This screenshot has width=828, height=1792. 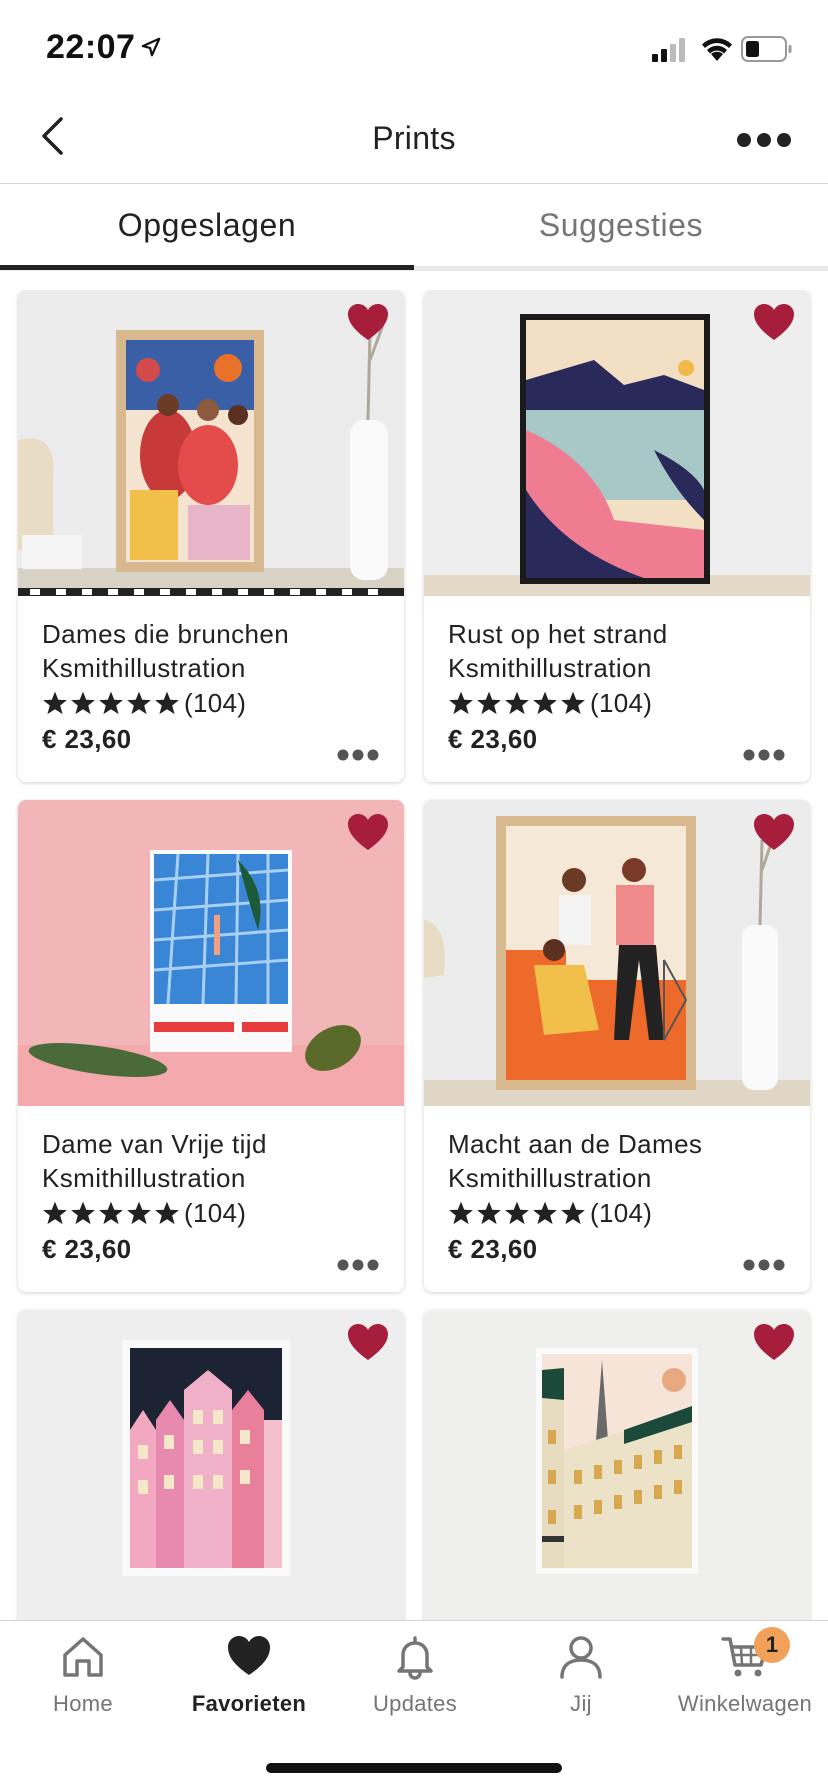 I want to click on product-title: Dame van Vrije tijd, so click(x=215, y=1144).